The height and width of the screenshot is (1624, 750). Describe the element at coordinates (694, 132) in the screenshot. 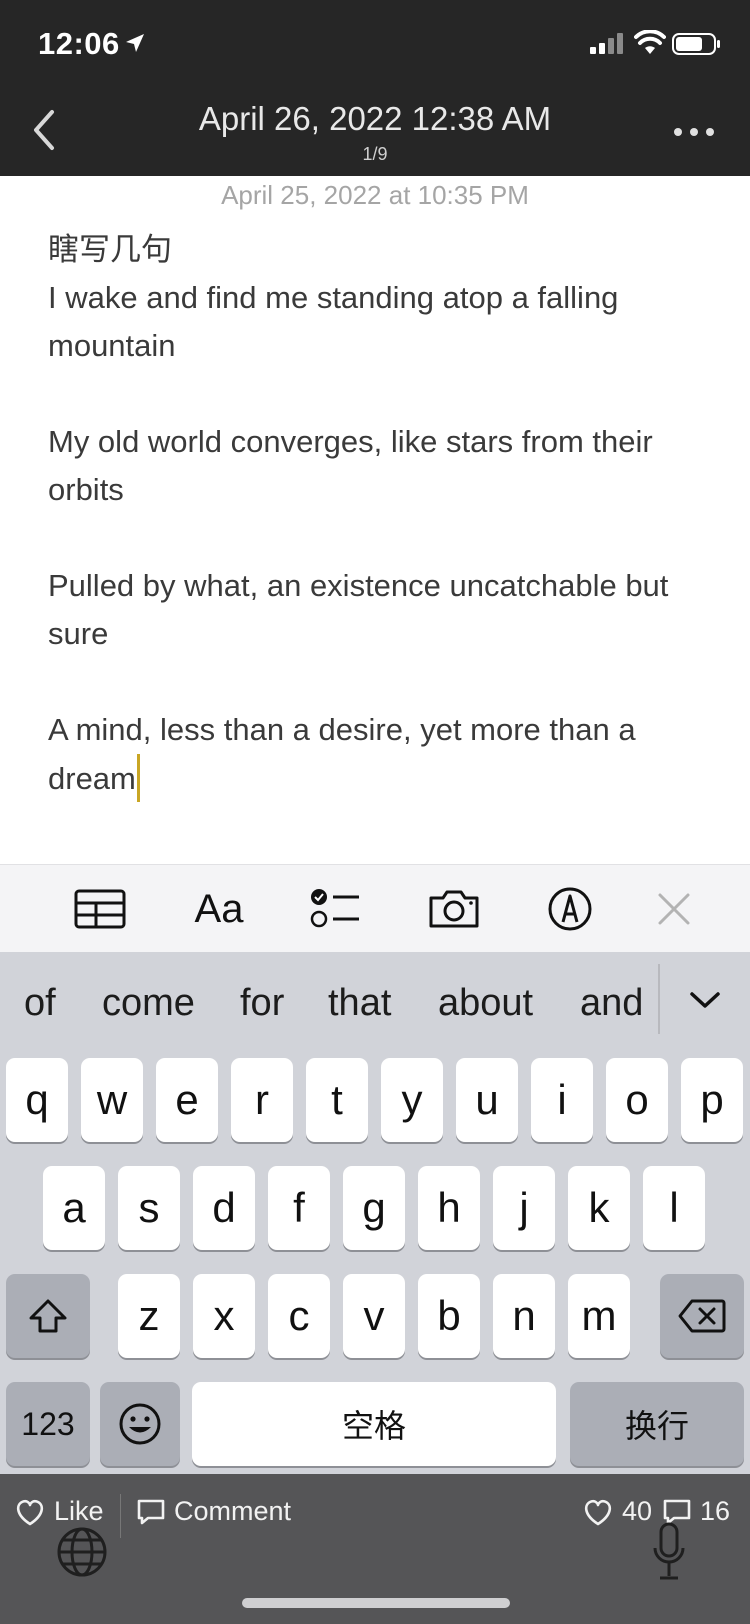

I see `more-icon` at that location.